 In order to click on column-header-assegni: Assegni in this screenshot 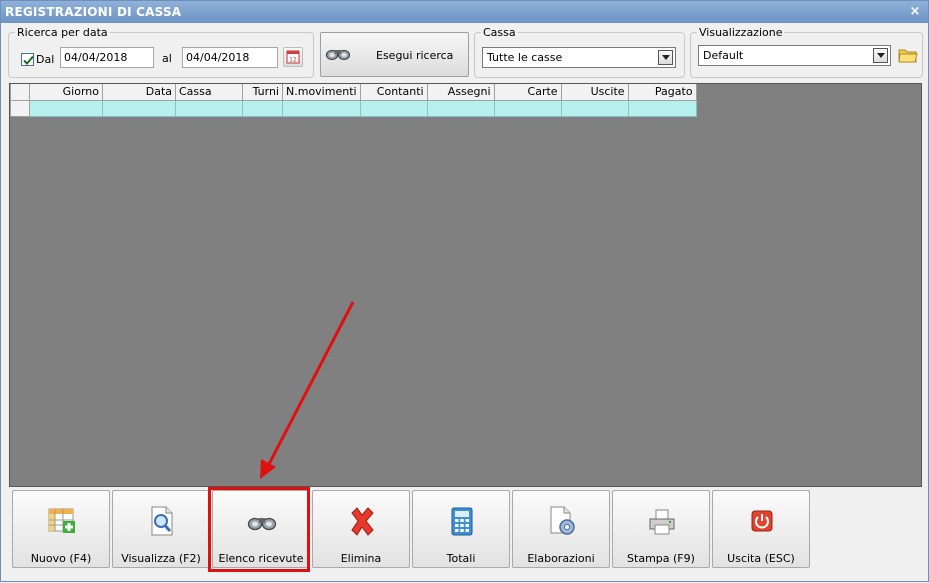, I will do `click(460, 92)`.